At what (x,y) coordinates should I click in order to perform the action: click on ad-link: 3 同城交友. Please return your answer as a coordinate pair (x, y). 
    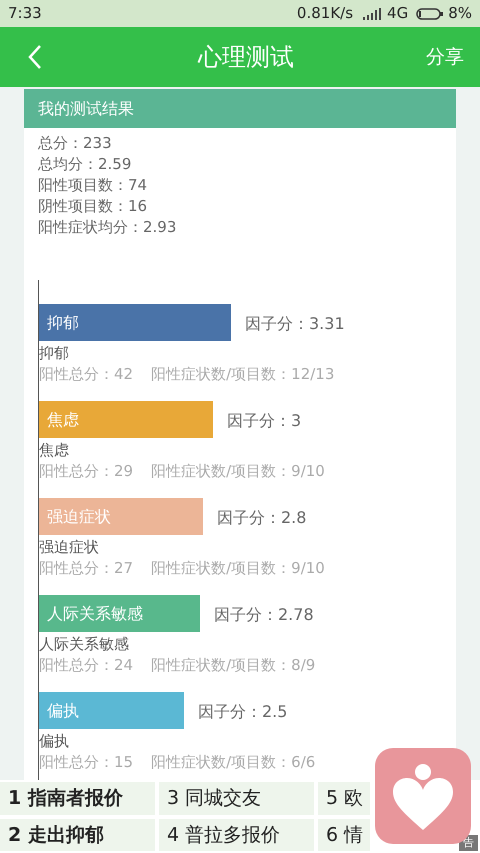
    Looking at the image, I should click on (236, 798).